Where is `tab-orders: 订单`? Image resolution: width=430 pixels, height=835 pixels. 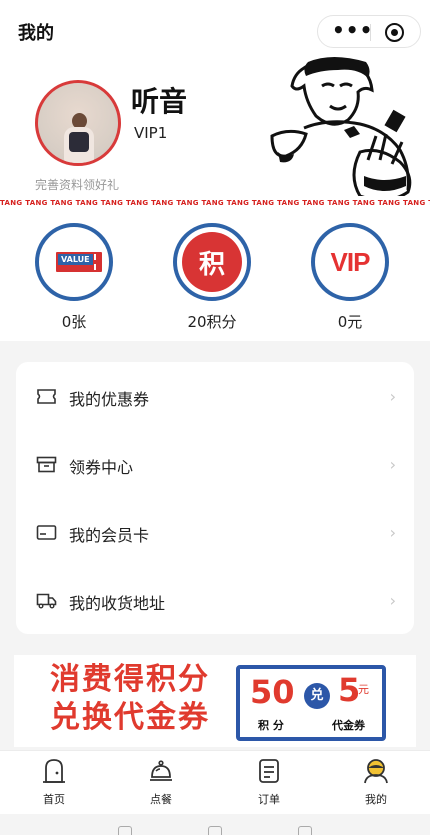
tab-orders: 订单 is located at coordinates (269, 782).